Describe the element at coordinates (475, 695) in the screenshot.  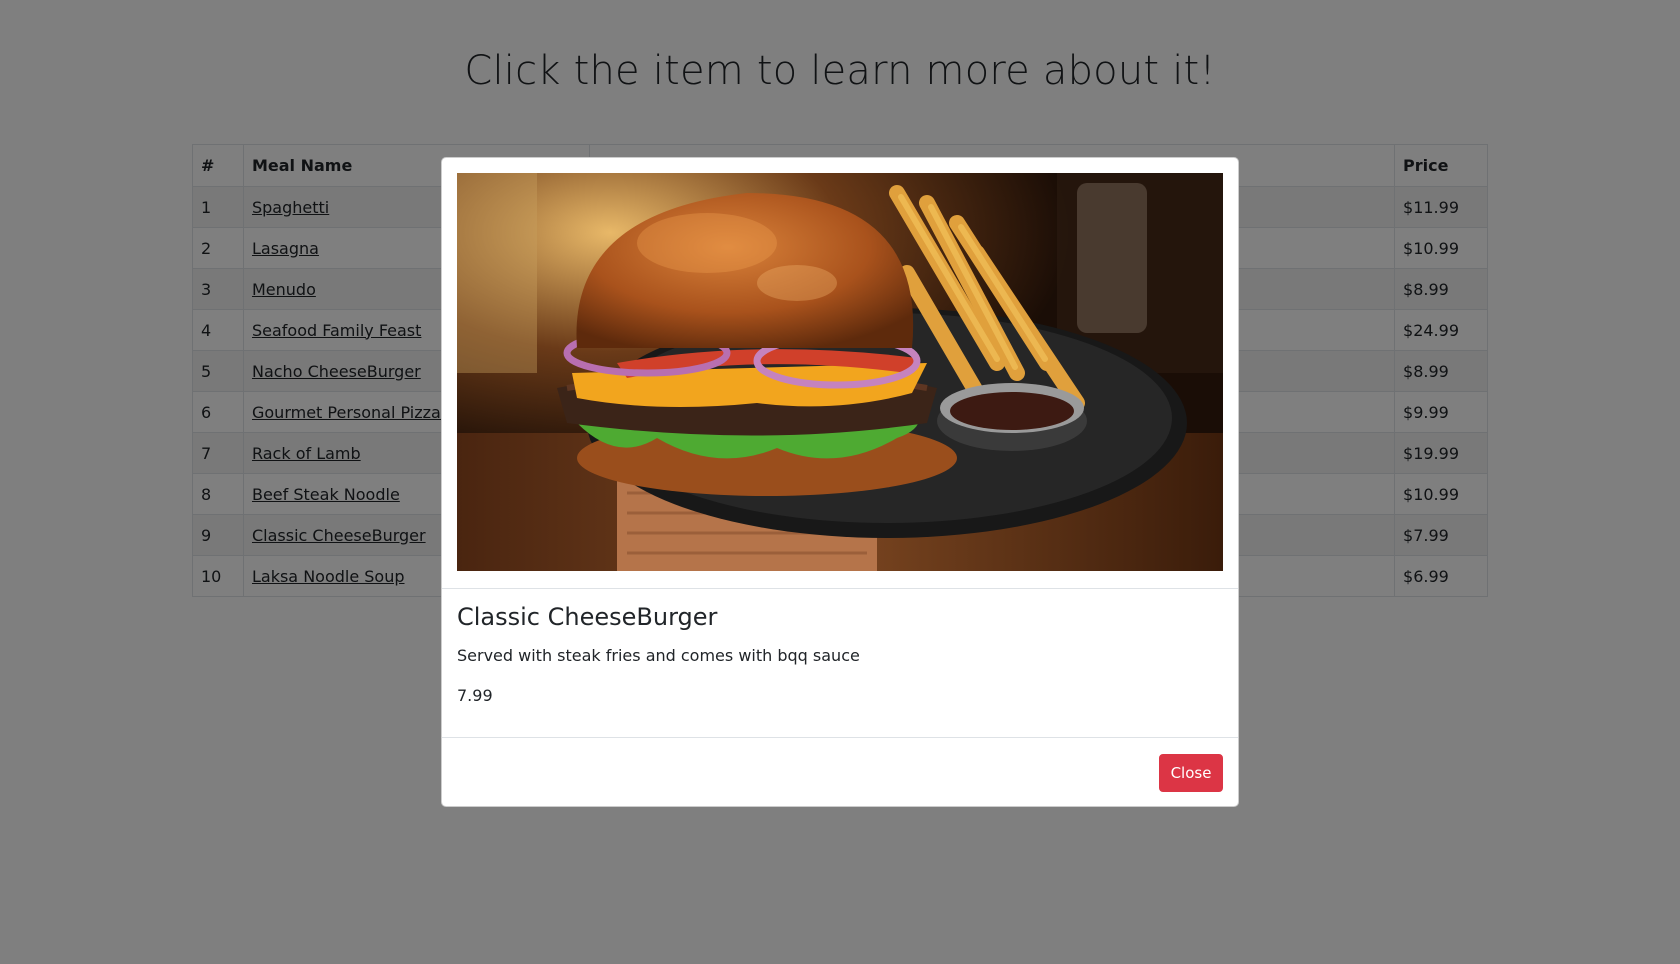
I see `meal-price: 7.99` at that location.